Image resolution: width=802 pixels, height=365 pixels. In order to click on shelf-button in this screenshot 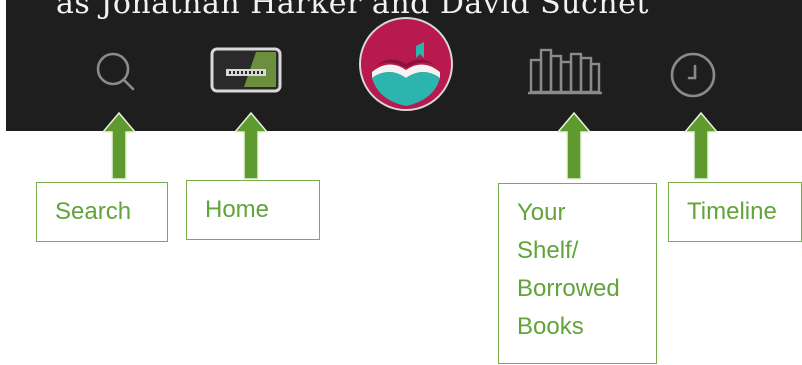, I will do `click(565, 72)`.